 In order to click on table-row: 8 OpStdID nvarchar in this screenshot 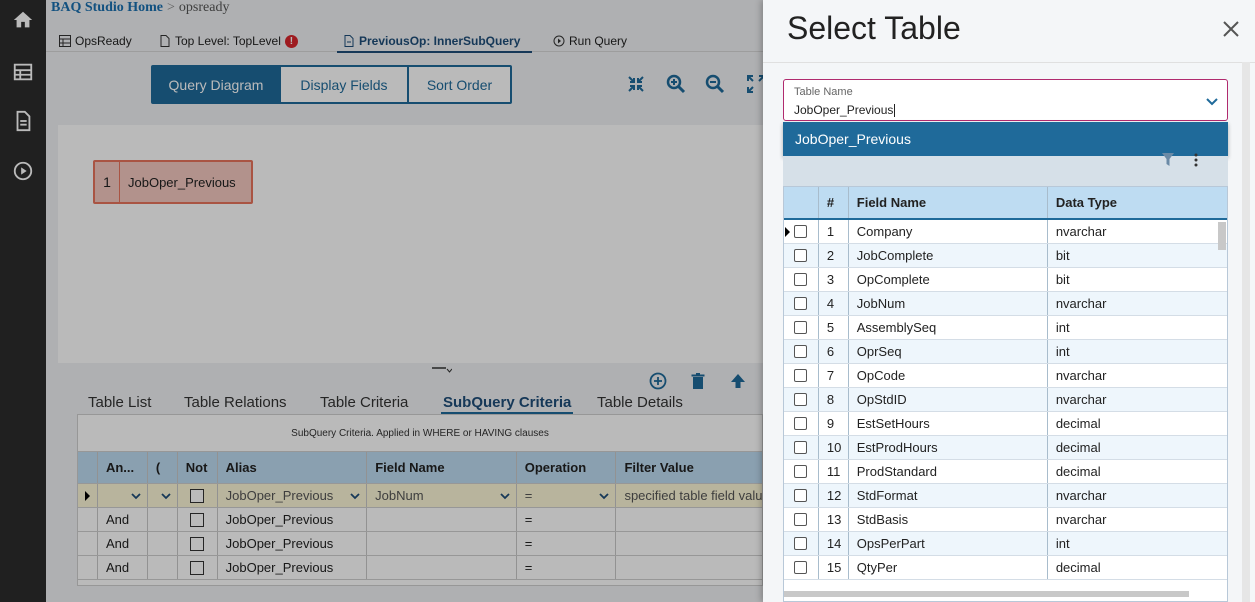, I will do `click(1005, 400)`.